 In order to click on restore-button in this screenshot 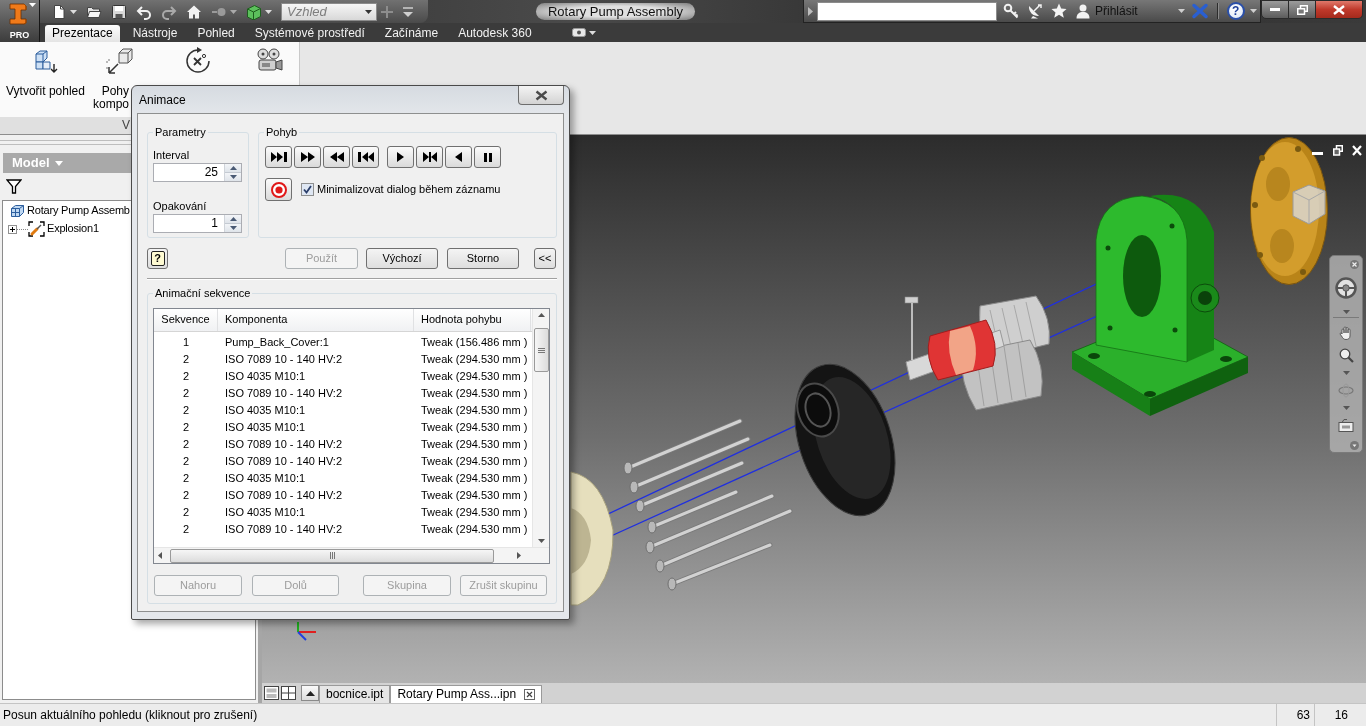, I will do `click(1302, 9)`.